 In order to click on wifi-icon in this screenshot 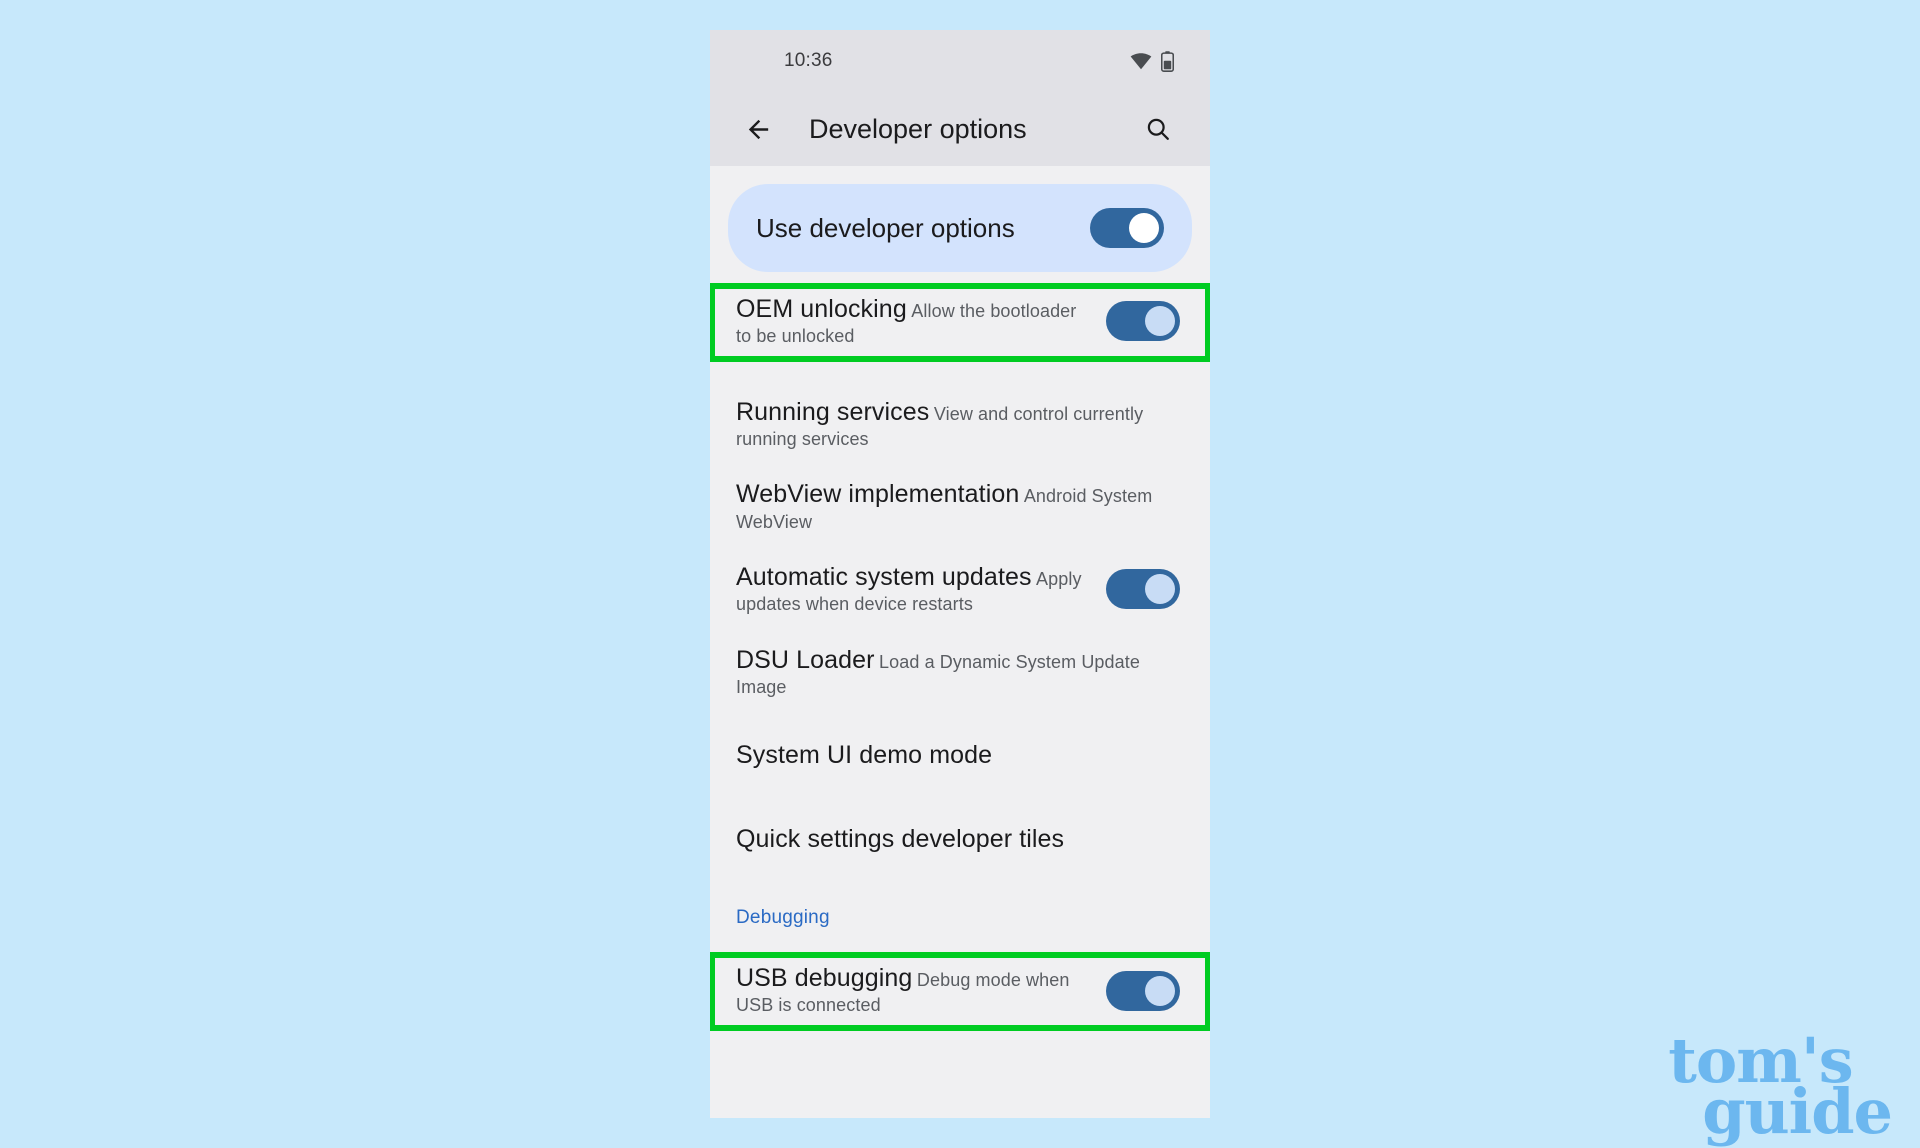, I will do `click(1141, 61)`.